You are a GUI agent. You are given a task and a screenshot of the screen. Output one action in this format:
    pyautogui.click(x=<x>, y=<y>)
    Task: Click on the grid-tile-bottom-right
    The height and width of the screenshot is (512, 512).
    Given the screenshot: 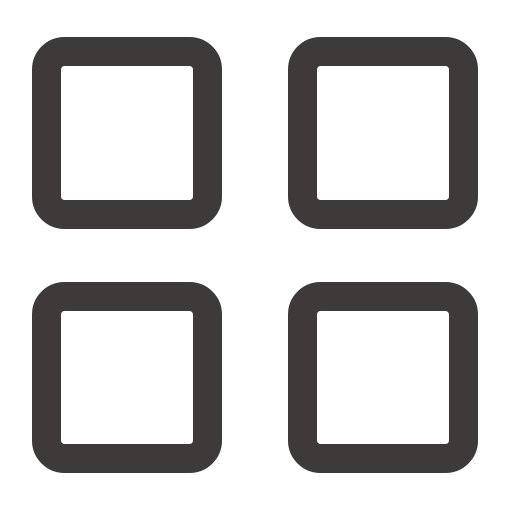 What is the action you would take?
    pyautogui.click(x=383, y=377)
    